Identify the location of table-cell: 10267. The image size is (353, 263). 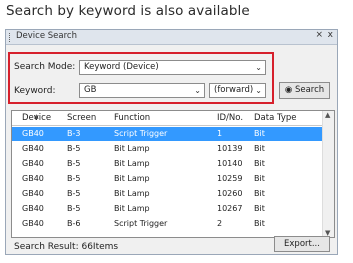
(230, 208).